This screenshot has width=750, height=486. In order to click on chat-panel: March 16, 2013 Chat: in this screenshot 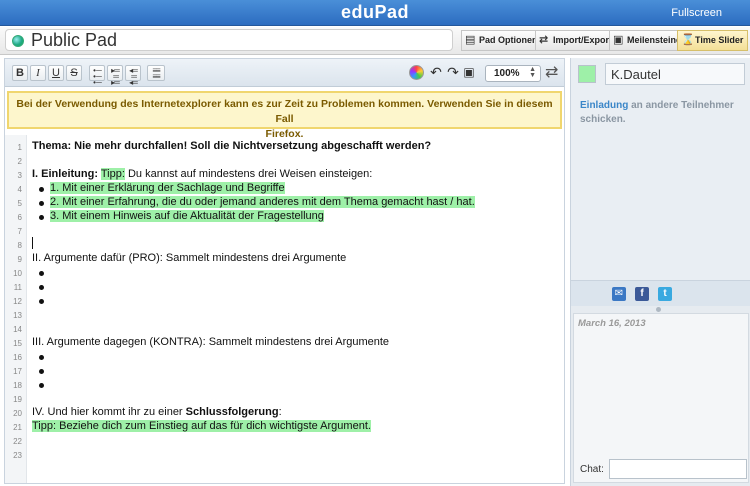, I will do `click(661, 398)`.